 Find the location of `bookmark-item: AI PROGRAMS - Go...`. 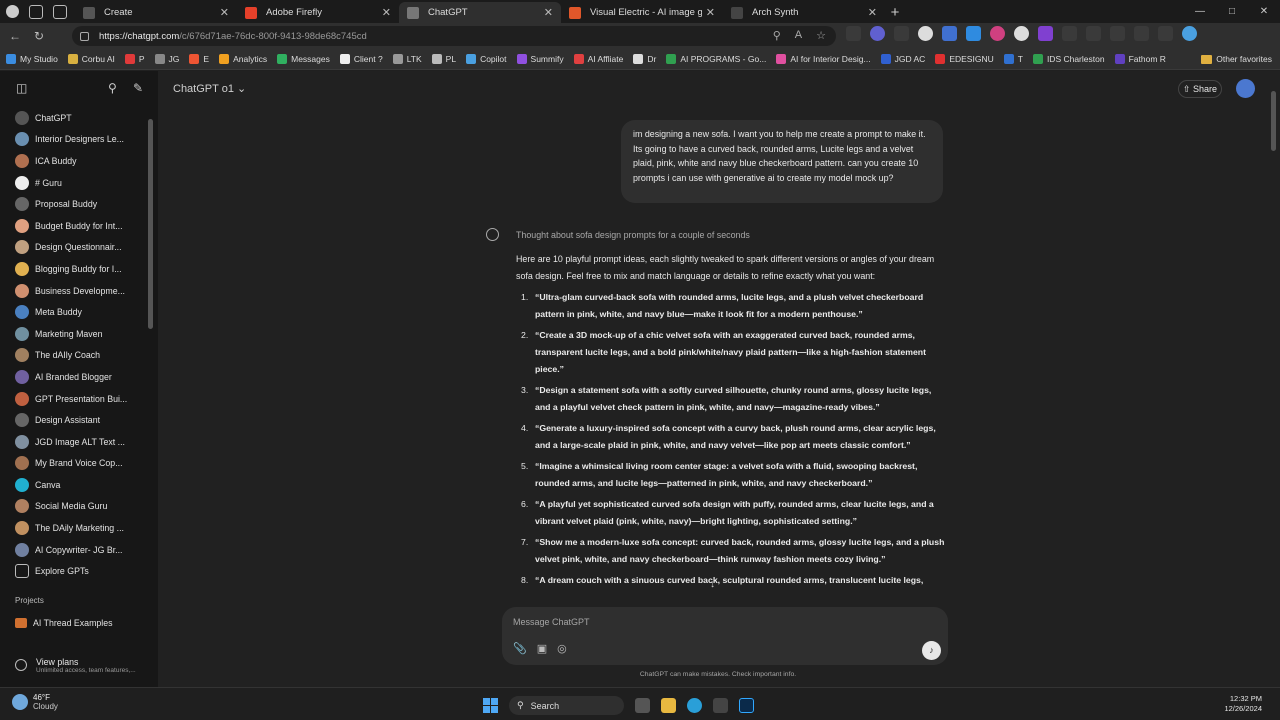

bookmark-item: AI PROGRAMS - Go... is located at coordinates (716, 59).